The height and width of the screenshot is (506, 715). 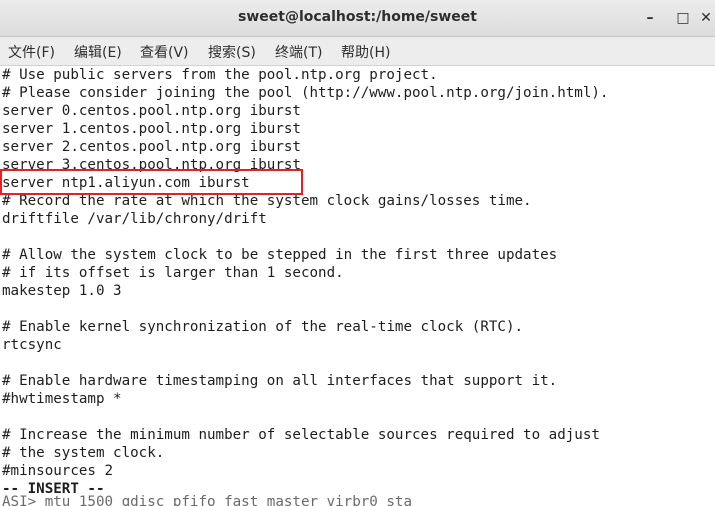 I want to click on window-title: sweet@localhost:/home/sweet, so click(x=357, y=17).